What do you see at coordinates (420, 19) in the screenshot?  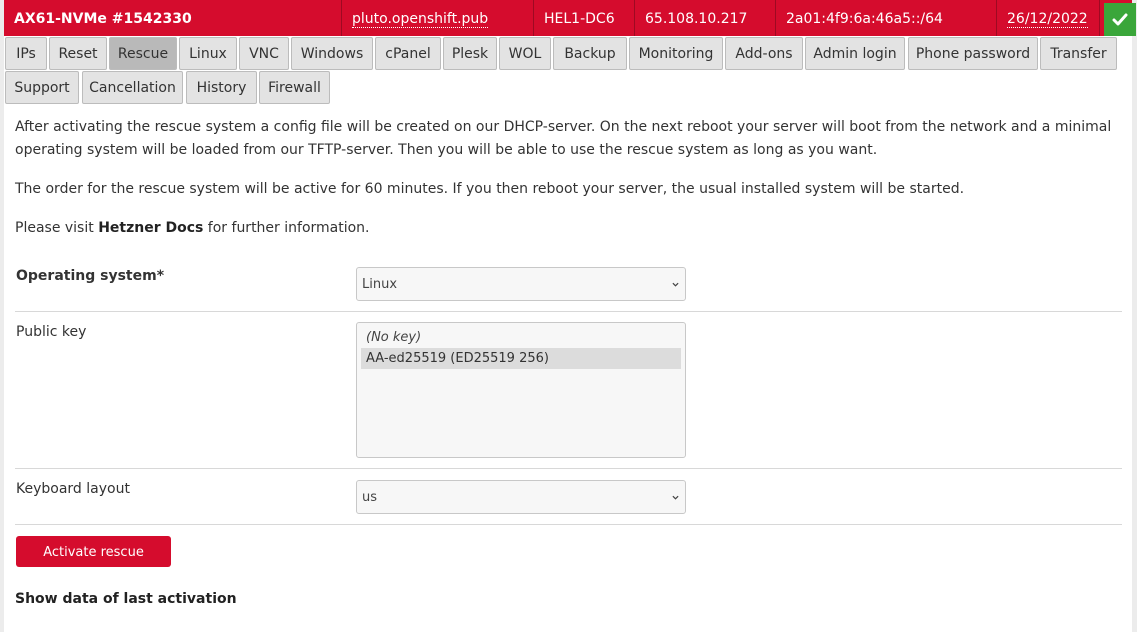 I see `hostname-link: pluto.openshift.pub` at bounding box center [420, 19].